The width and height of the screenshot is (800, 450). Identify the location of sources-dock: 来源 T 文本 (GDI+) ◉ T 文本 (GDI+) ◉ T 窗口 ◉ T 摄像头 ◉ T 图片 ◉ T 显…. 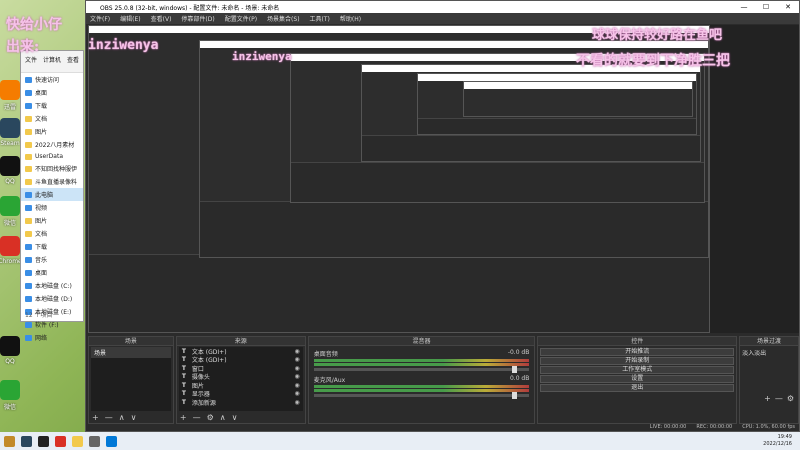
(240, 380).